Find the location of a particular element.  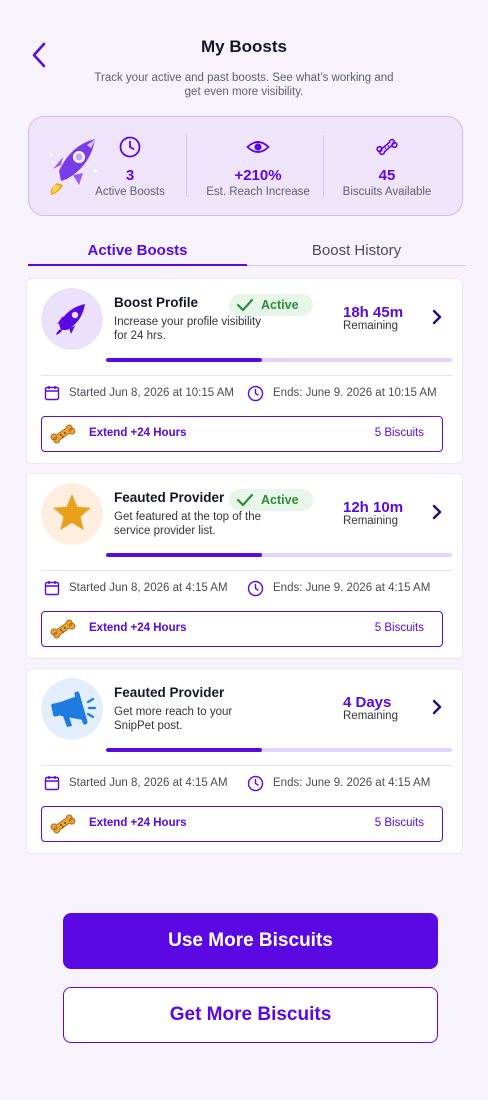

start-date: Started Jun 8, 2026 at 10:15 AM is located at coordinates (151, 393).